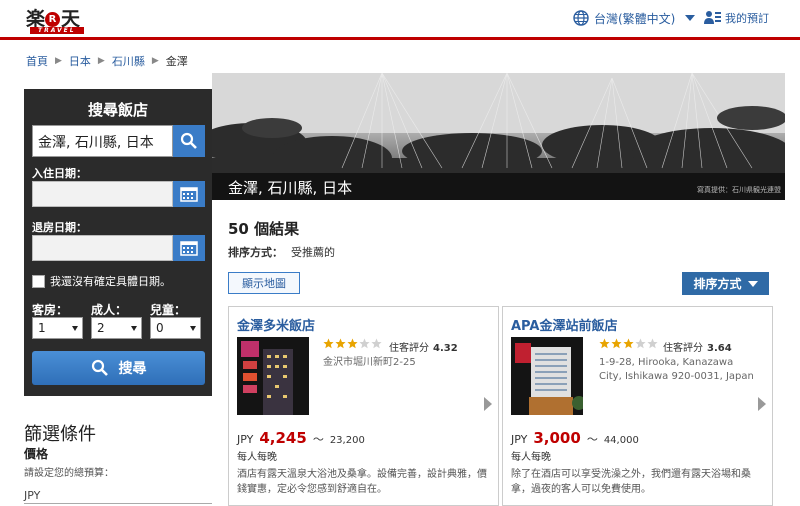 Image resolution: width=800 pixels, height=506 pixels. What do you see at coordinates (42, 328) in the screenshot?
I see `rooms-value: 1` at bounding box center [42, 328].